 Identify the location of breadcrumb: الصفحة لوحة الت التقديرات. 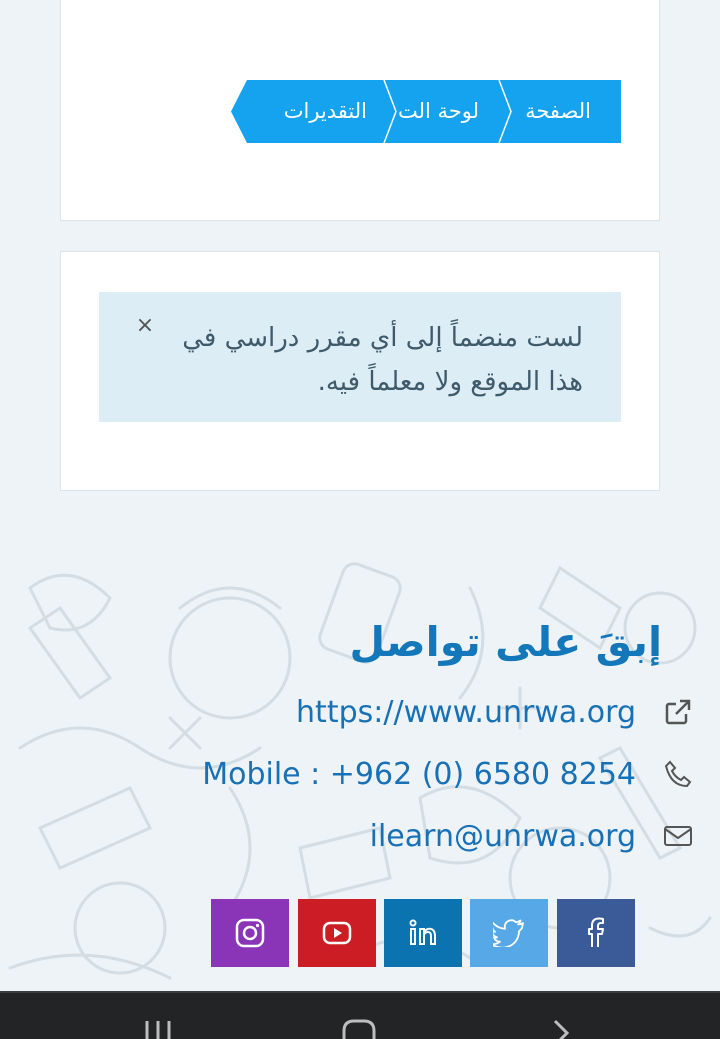
(426, 111).